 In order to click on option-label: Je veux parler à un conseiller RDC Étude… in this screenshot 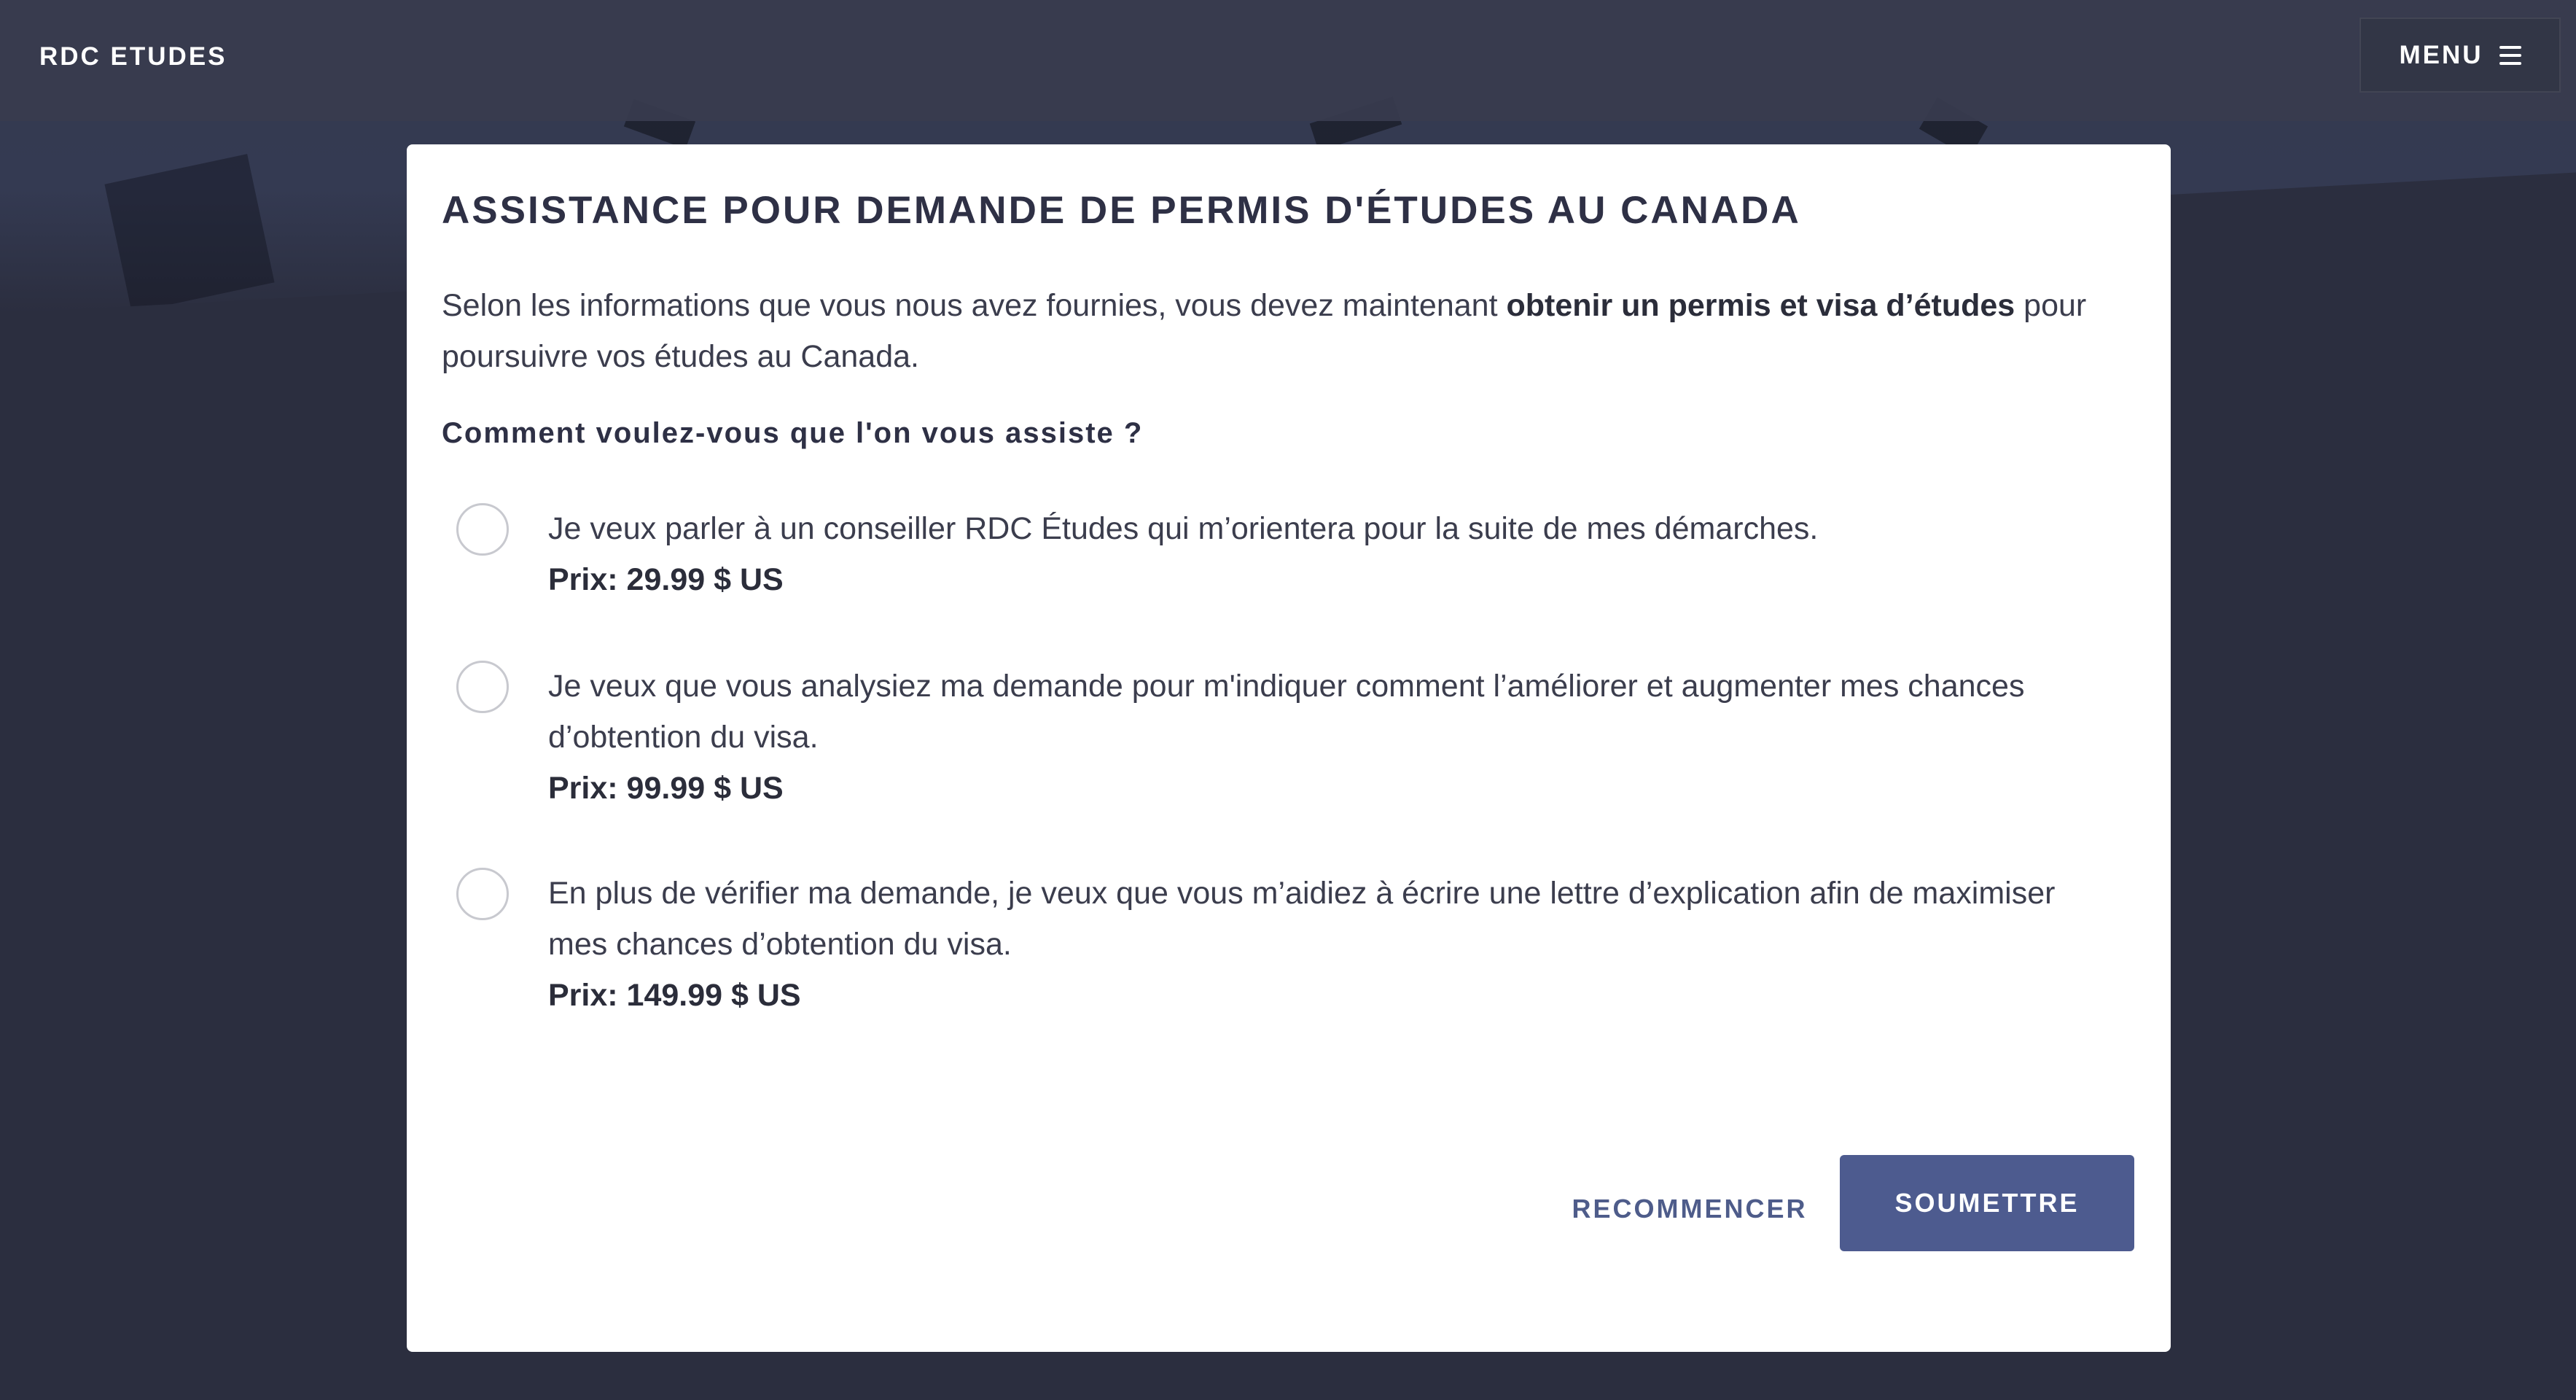, I will do `click(1328, 554)`.